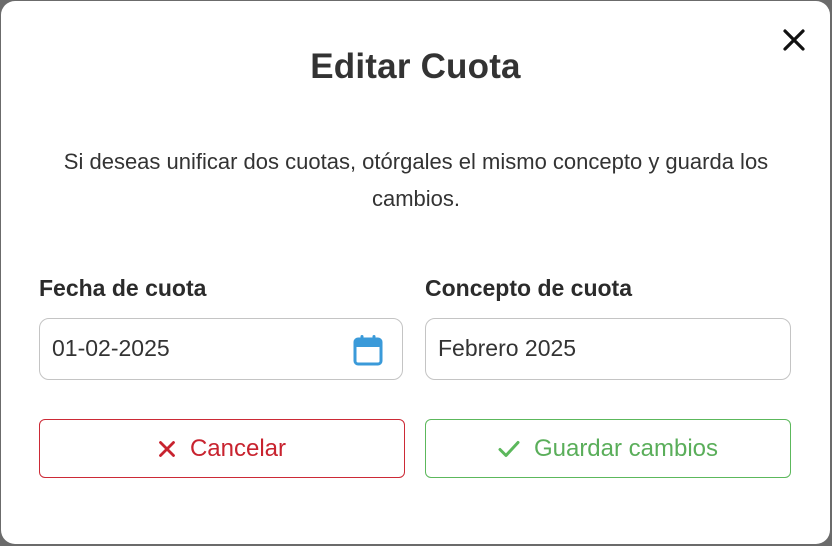 The image size is (832, 546). I want to click on concept-field, so click(608, 349).